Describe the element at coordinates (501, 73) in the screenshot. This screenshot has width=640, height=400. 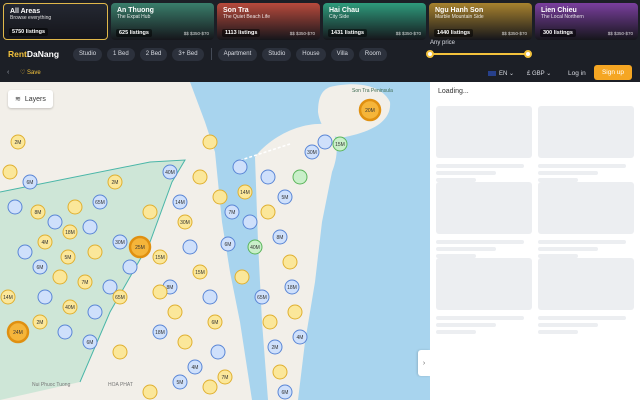
I see `language-selector: EN ⌄` at that location.